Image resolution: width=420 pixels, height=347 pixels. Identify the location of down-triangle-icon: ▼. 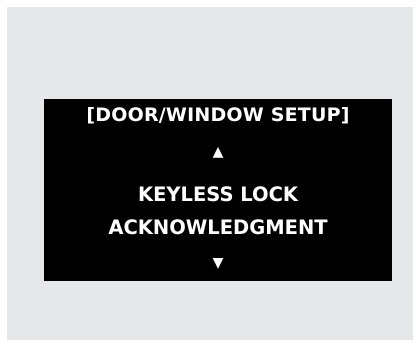
(218, 263).